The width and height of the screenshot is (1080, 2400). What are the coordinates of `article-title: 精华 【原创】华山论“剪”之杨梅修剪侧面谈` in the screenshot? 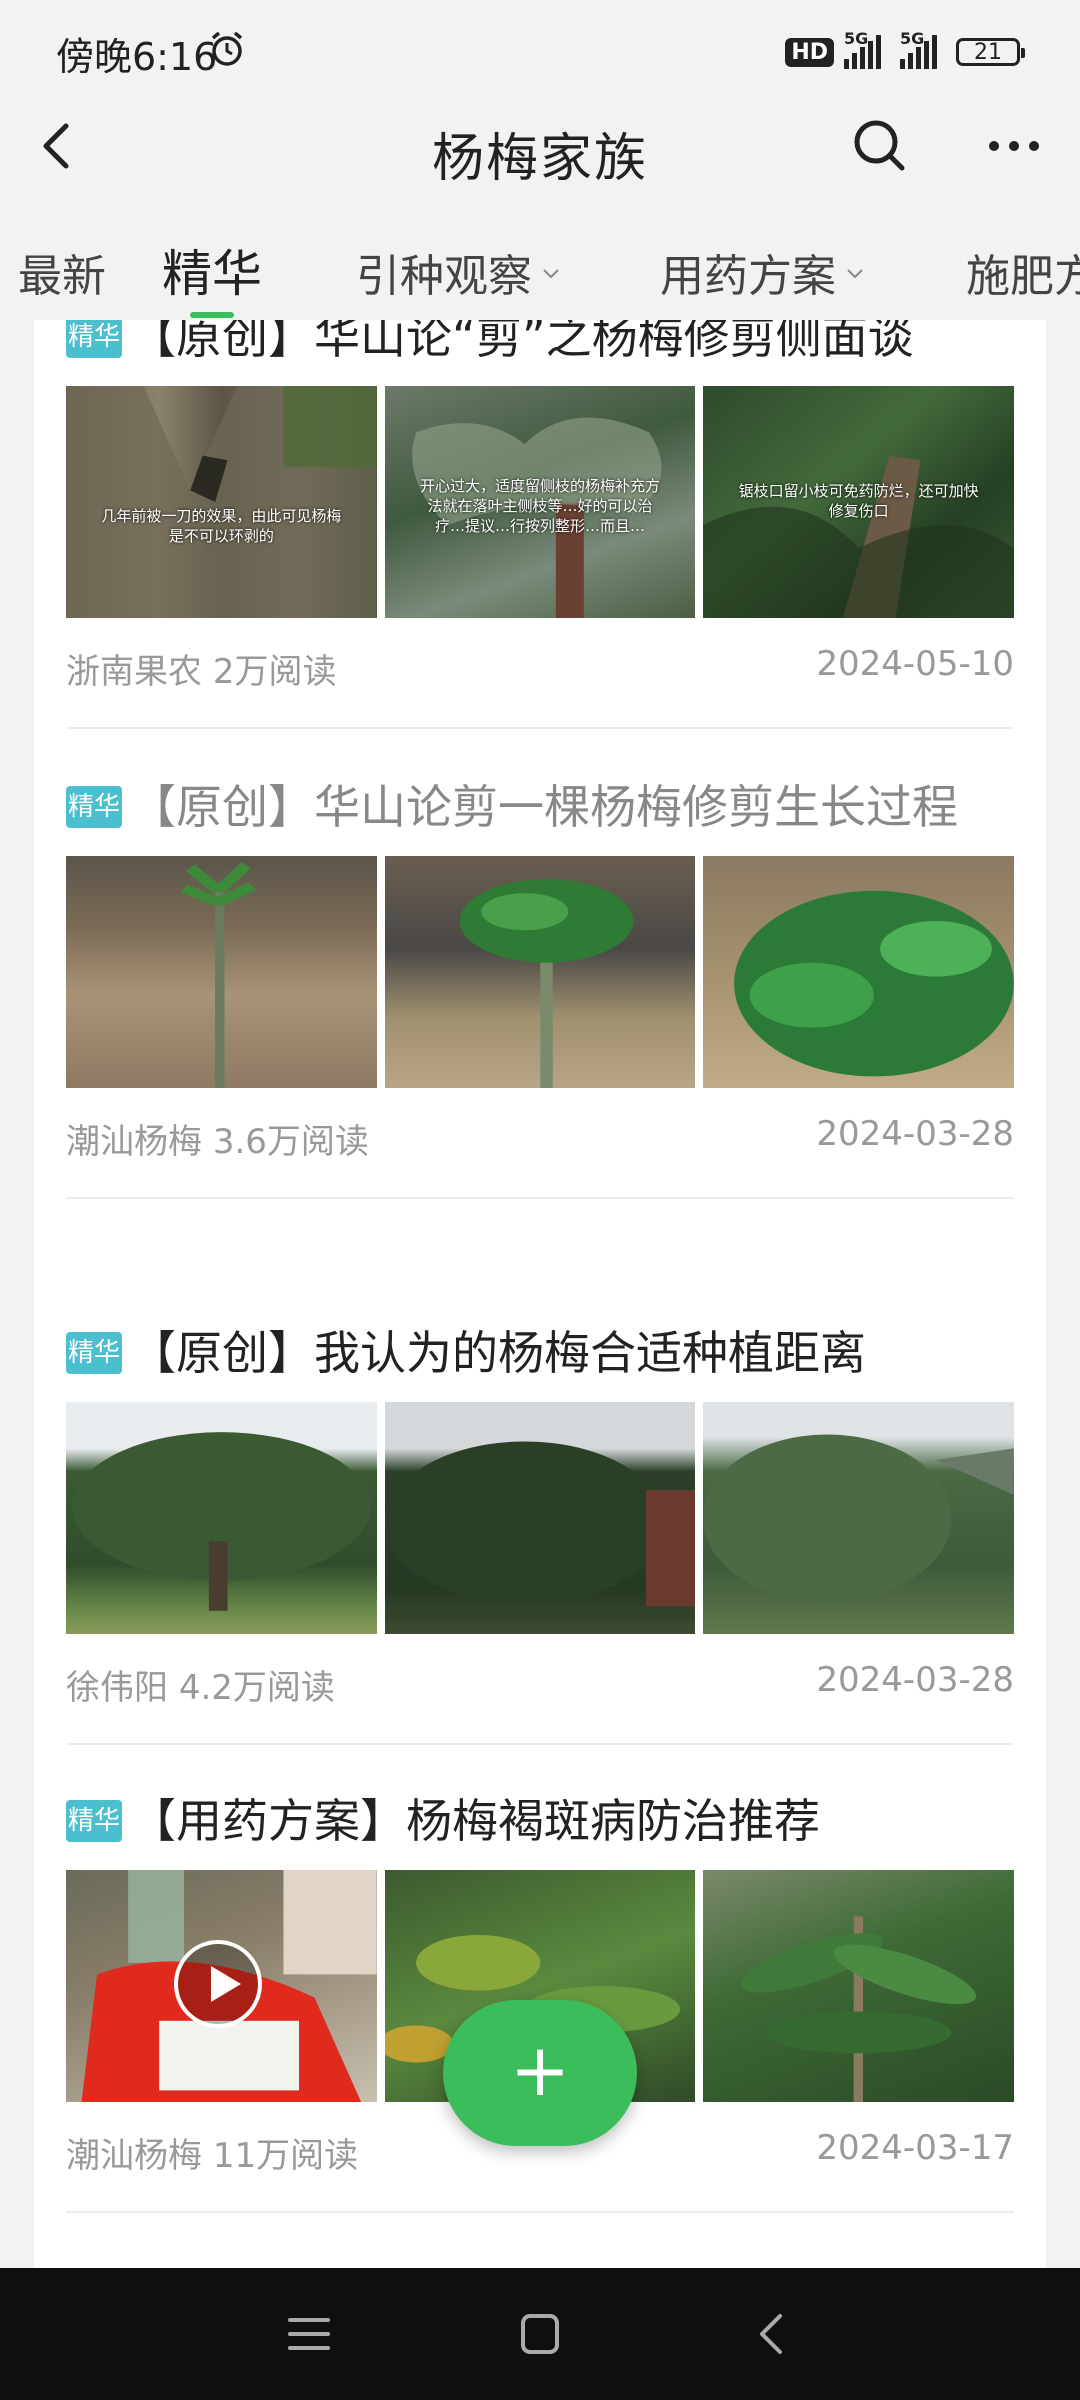 It's located at (540, 348).